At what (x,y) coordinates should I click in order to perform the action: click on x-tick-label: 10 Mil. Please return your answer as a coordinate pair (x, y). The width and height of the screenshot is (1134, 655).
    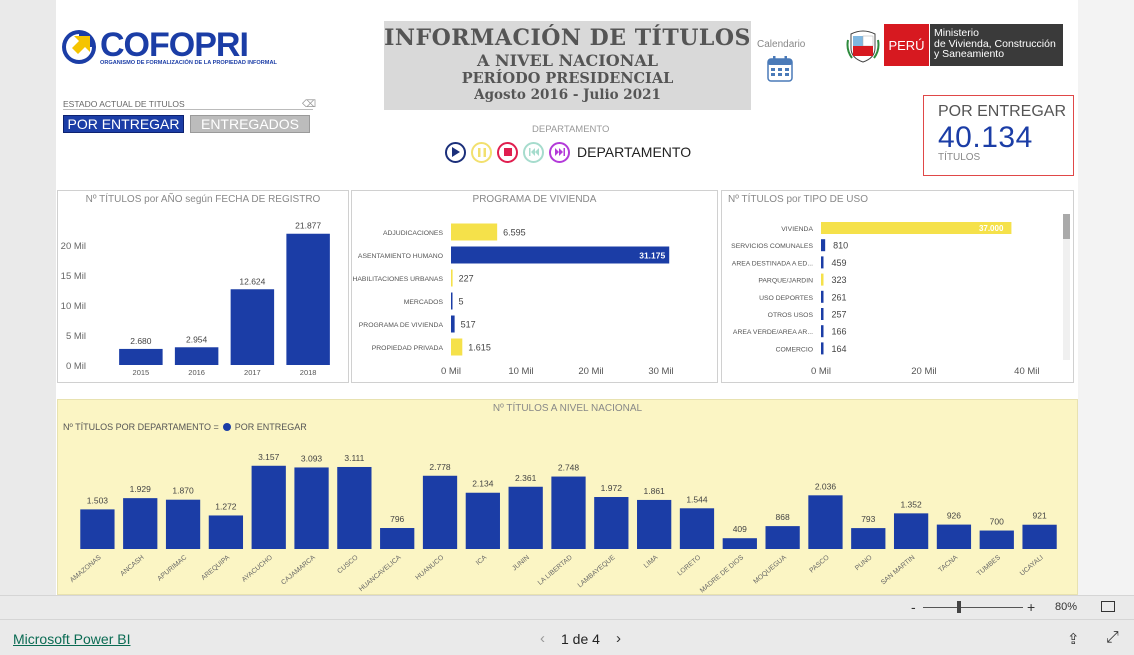
    Looking at the image, I should click on (520, 371).